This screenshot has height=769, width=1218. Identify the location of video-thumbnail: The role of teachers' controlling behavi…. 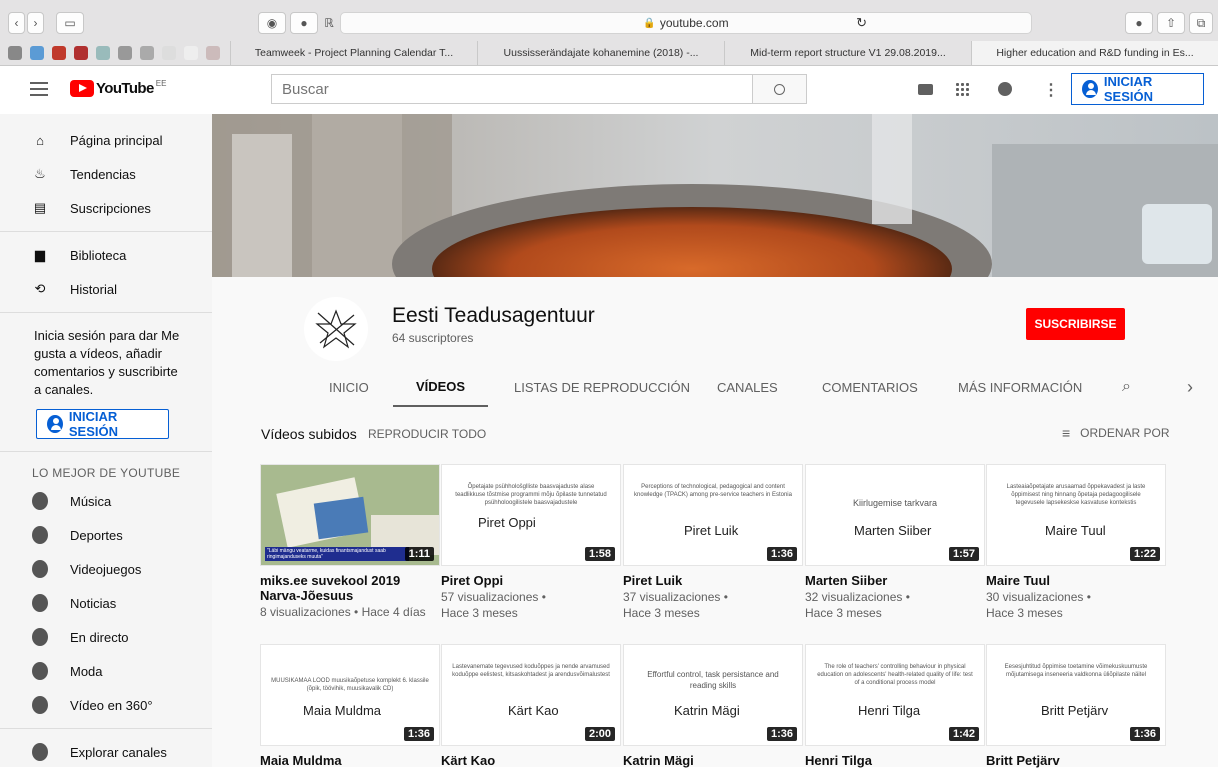
(895, 695).